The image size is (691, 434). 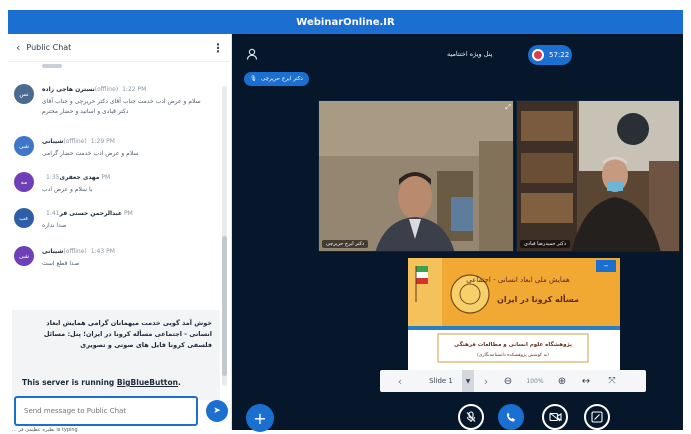 What do you see at coordinates (518, 280) in the screenshot?
I see `slide-banner-line1: همایش ملی ابعاد انسانی - اجتماعی` at bounding box center [518, 280].